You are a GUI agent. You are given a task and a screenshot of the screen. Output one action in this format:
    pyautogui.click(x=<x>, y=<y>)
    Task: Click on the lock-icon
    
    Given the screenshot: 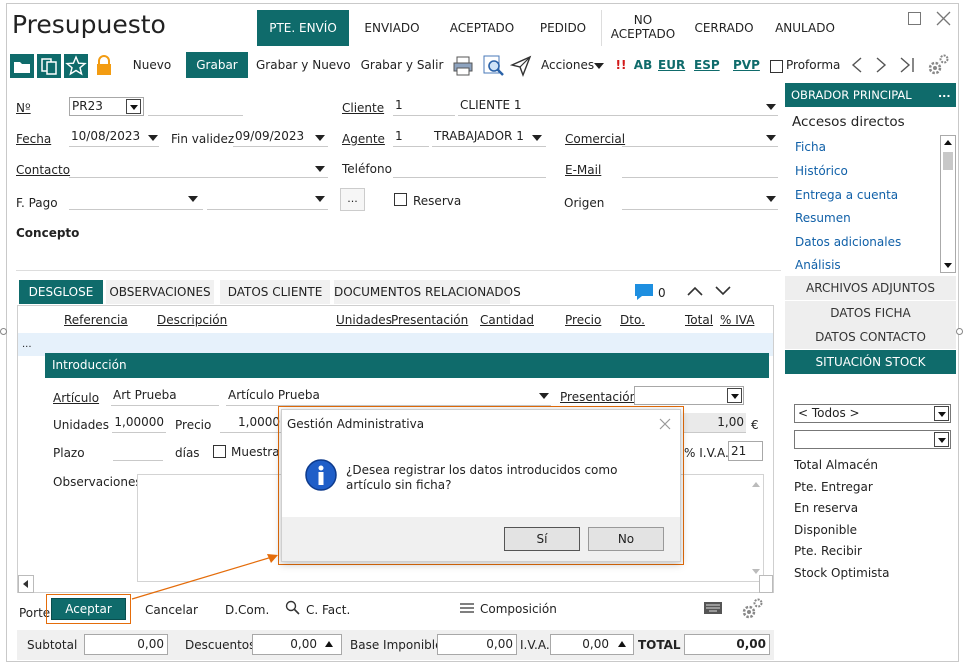 What is the action you would take?
    pyautogui.click(x=104, y=65)
    